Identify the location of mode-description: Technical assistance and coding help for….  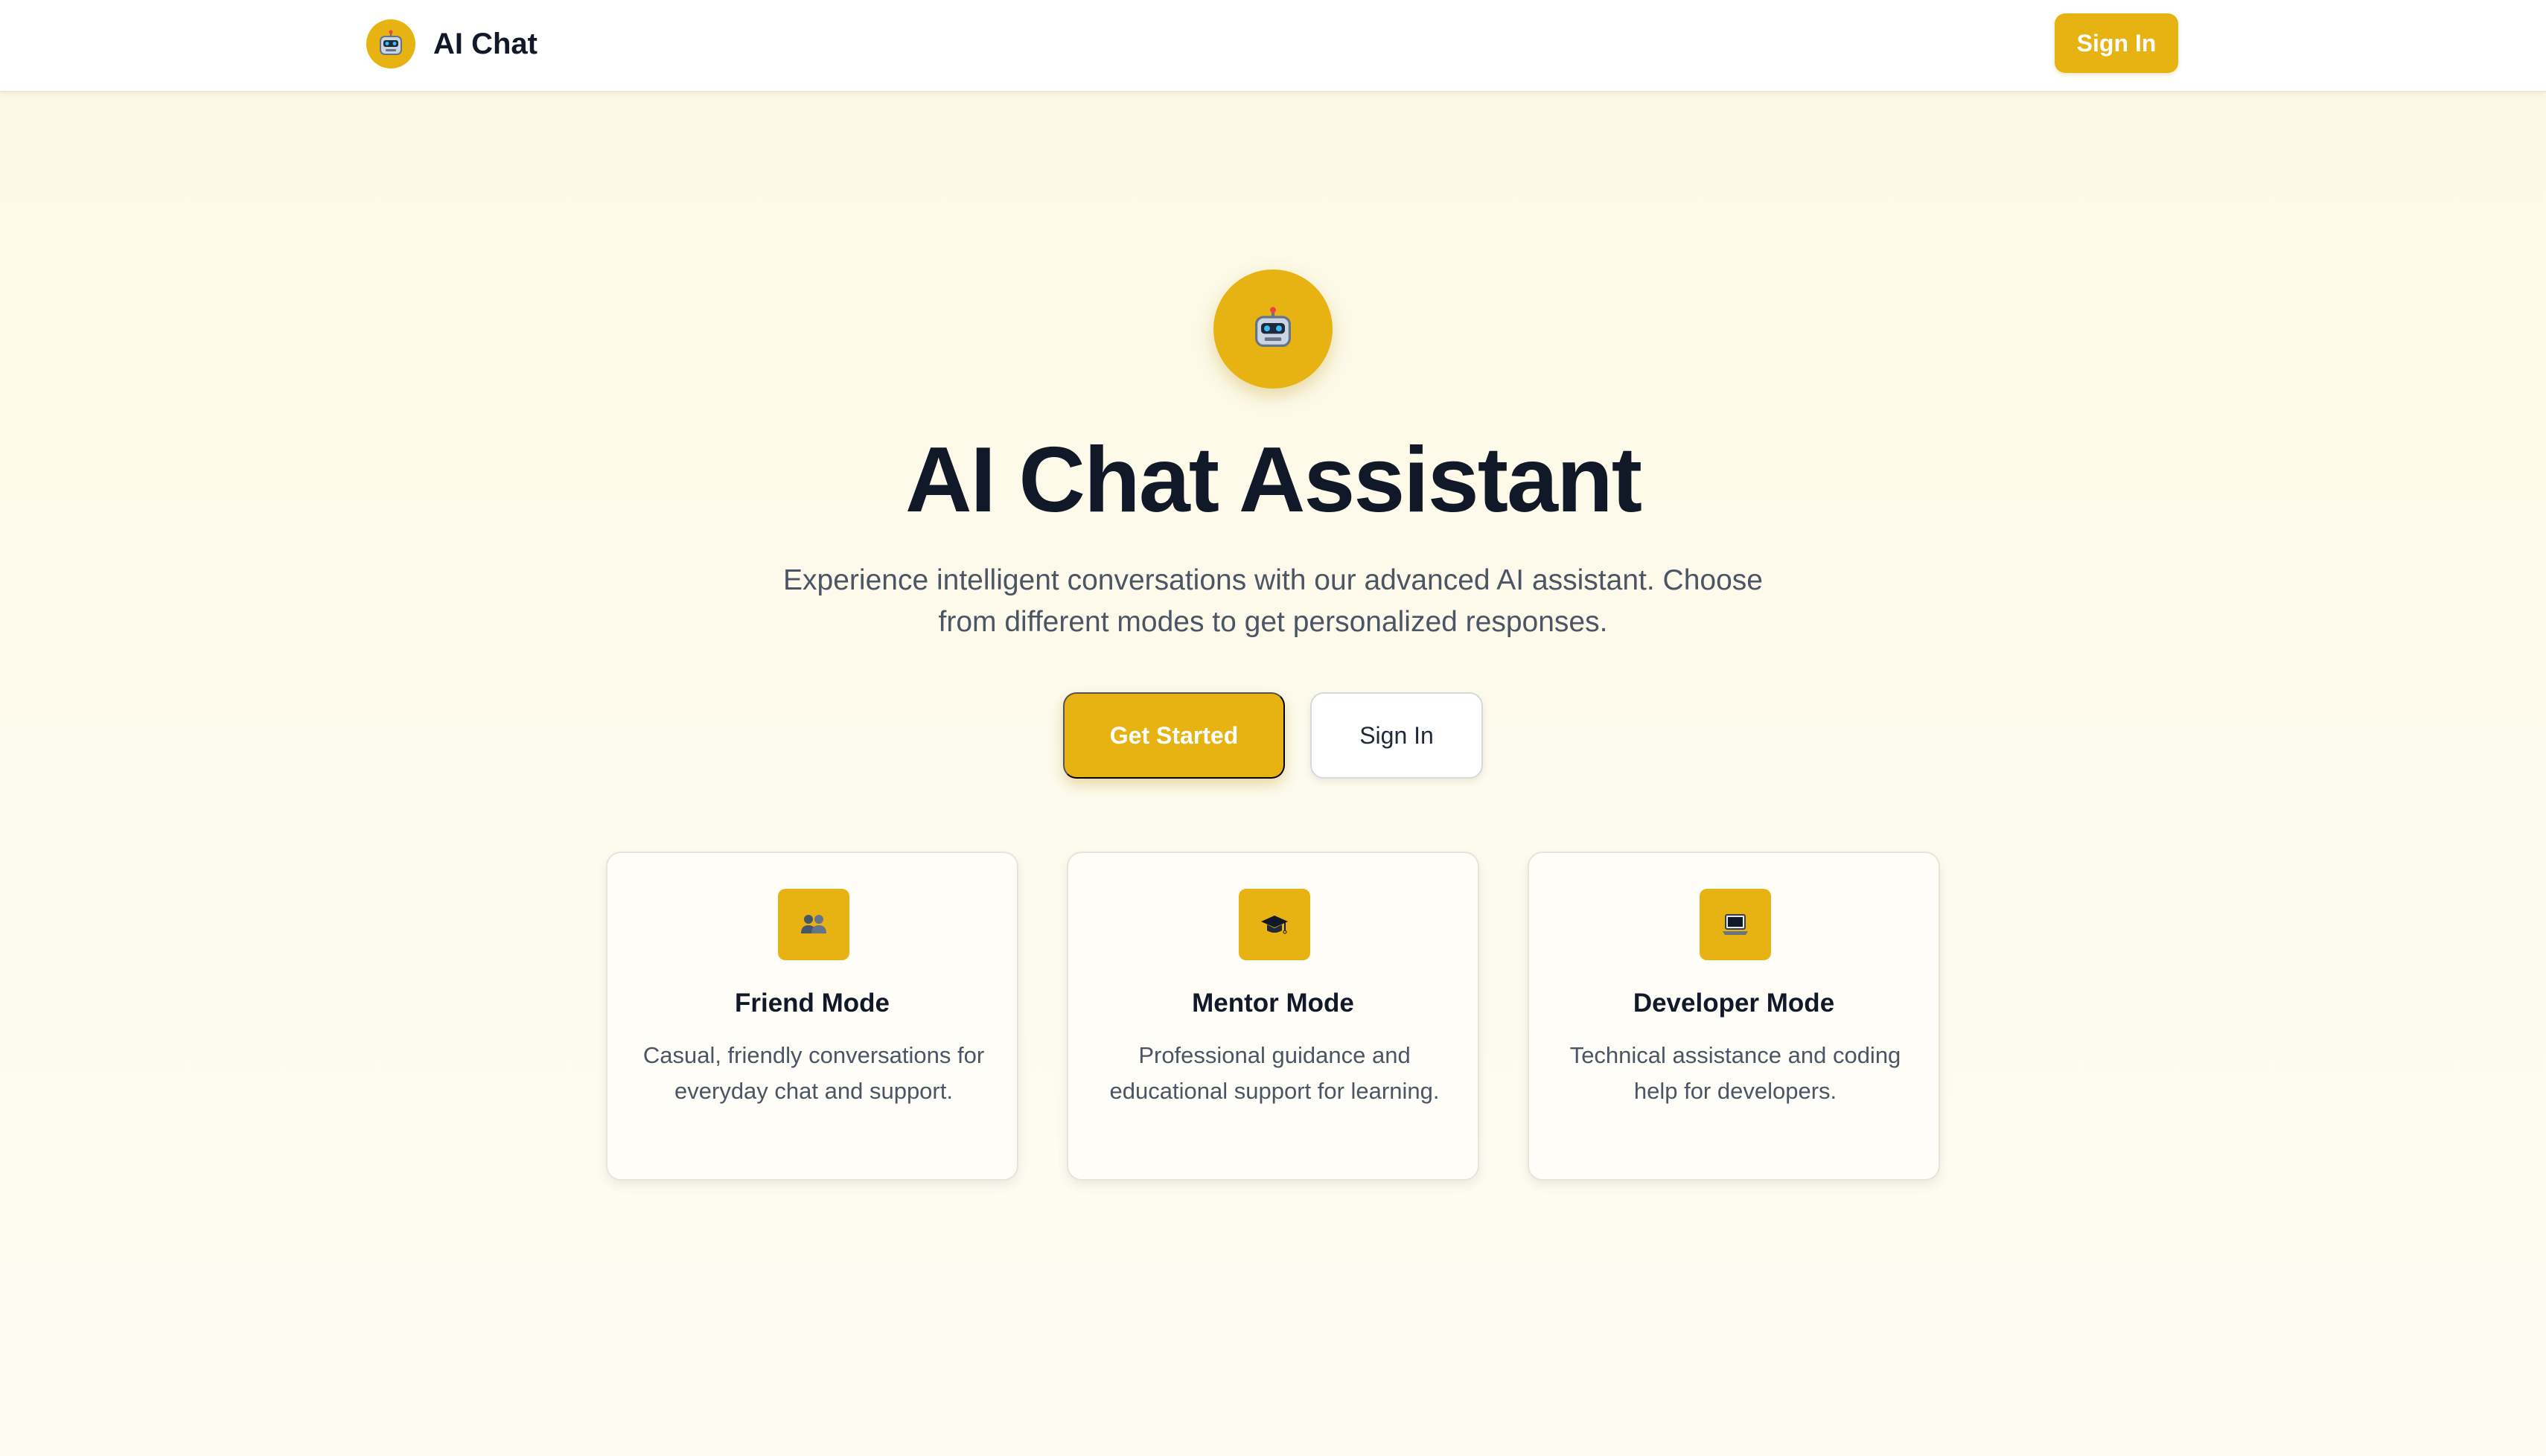
(1735, 1073).